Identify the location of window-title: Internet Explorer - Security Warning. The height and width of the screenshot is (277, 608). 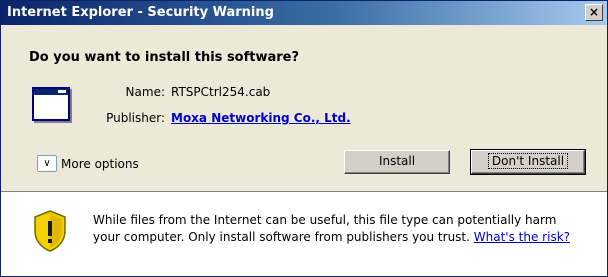
(140, 12).